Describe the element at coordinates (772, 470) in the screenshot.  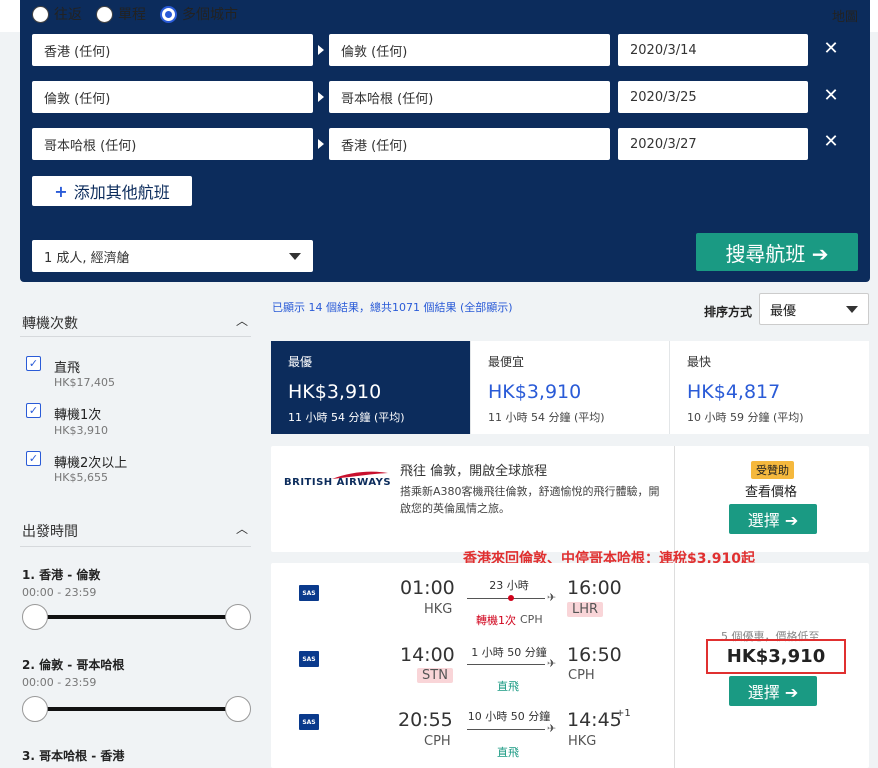
I see `sponsored-badge: 受贊助` at that location.